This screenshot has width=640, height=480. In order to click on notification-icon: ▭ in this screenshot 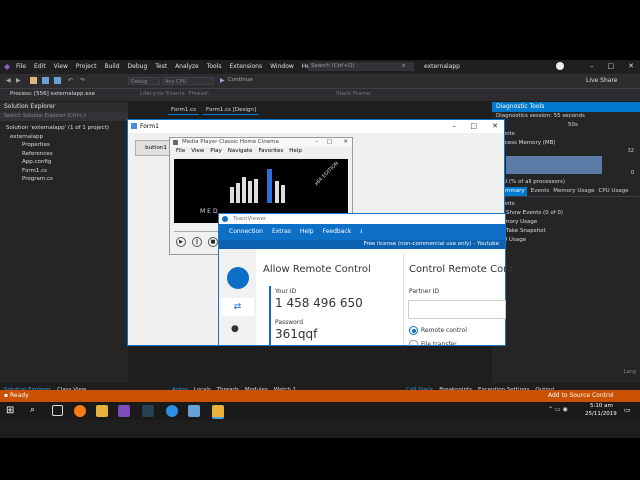, I will do `click(627, 410)`.